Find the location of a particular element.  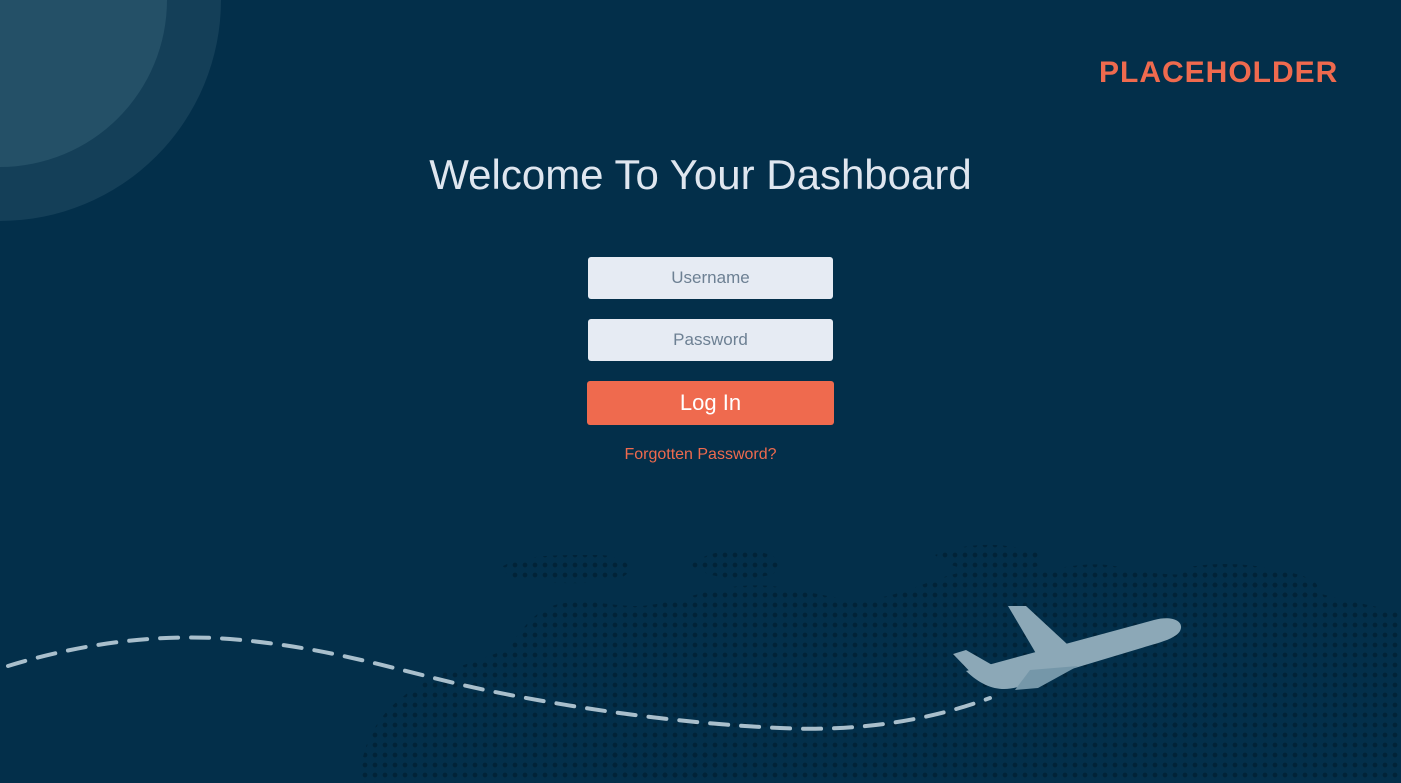

username-input is located at coordinates (710, 278).